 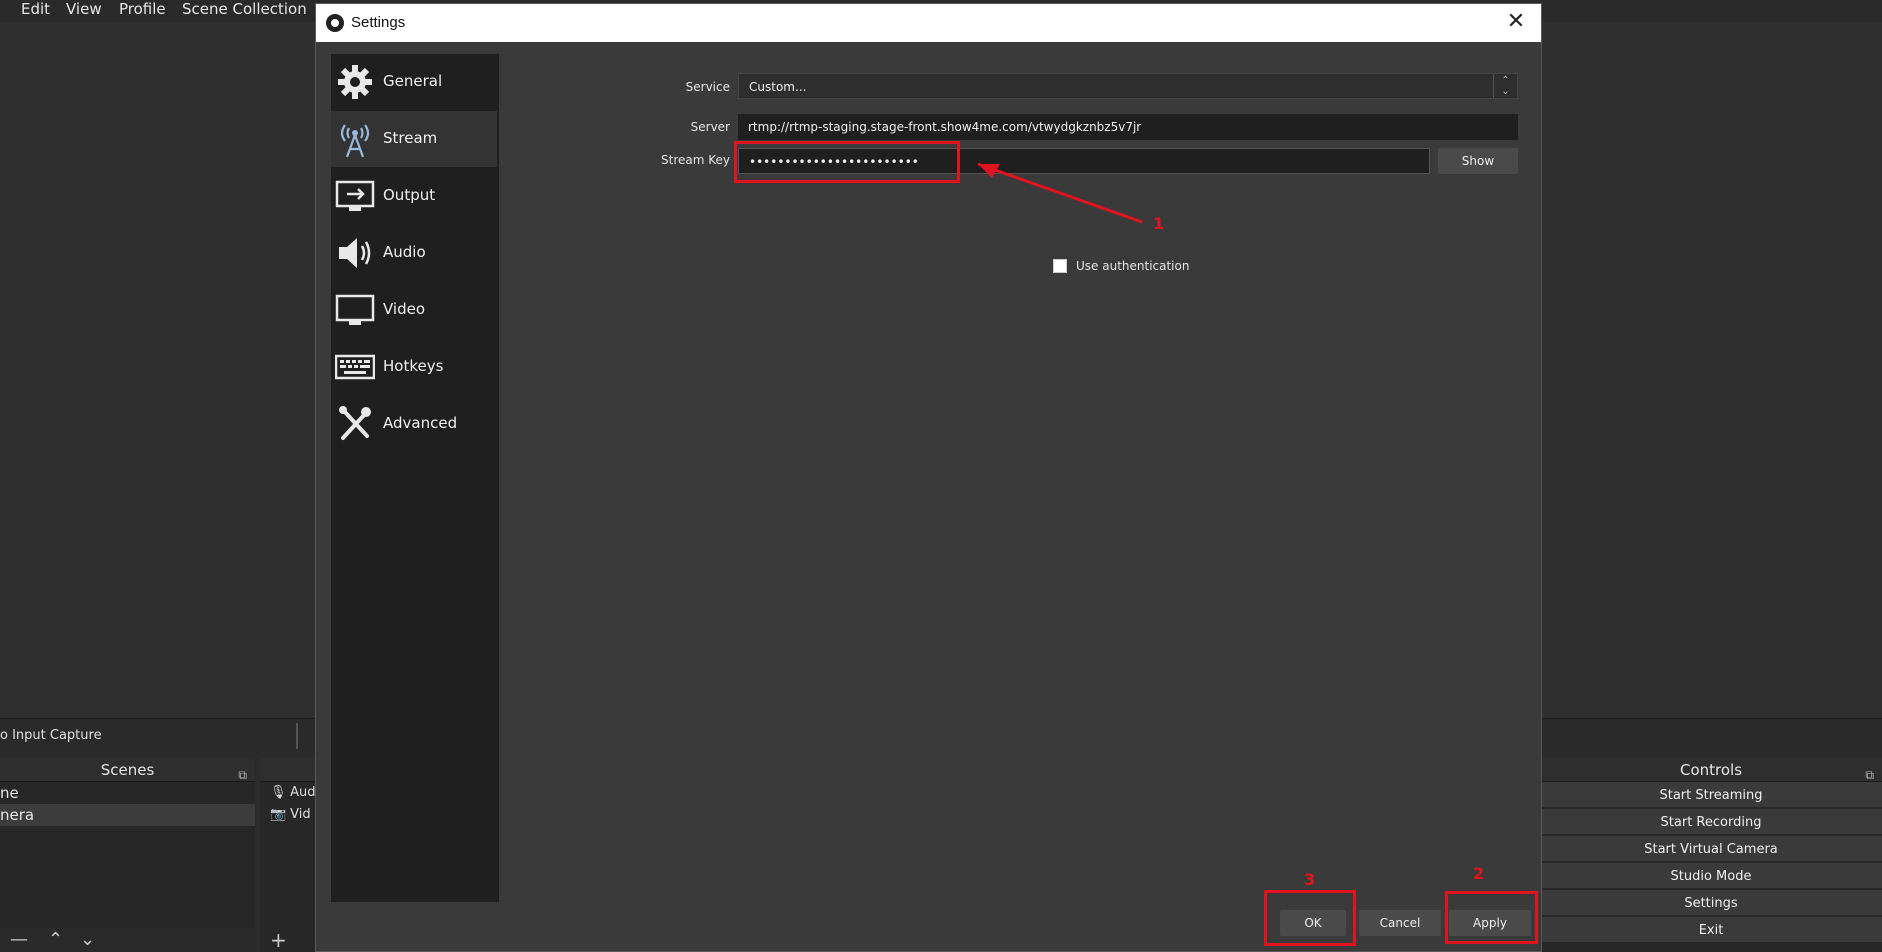 I want to click on nav-advanced: Advanced, so click(x=414, y=424).